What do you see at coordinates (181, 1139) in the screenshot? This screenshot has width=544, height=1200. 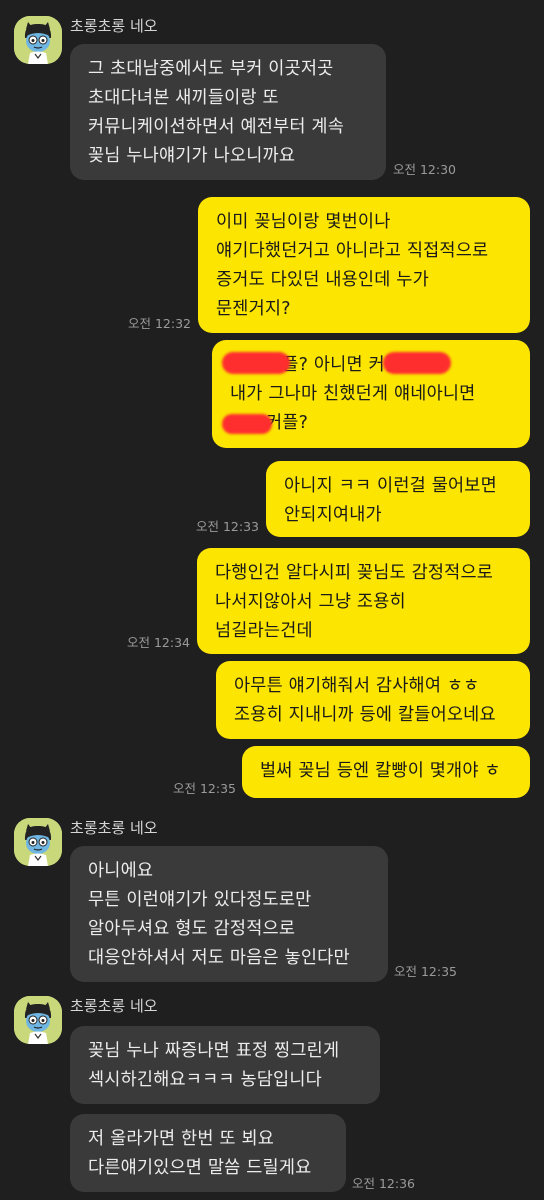 I see `message-line: 저 올라가면 한번 또 뵈요` at bounding box center [181, 1139].